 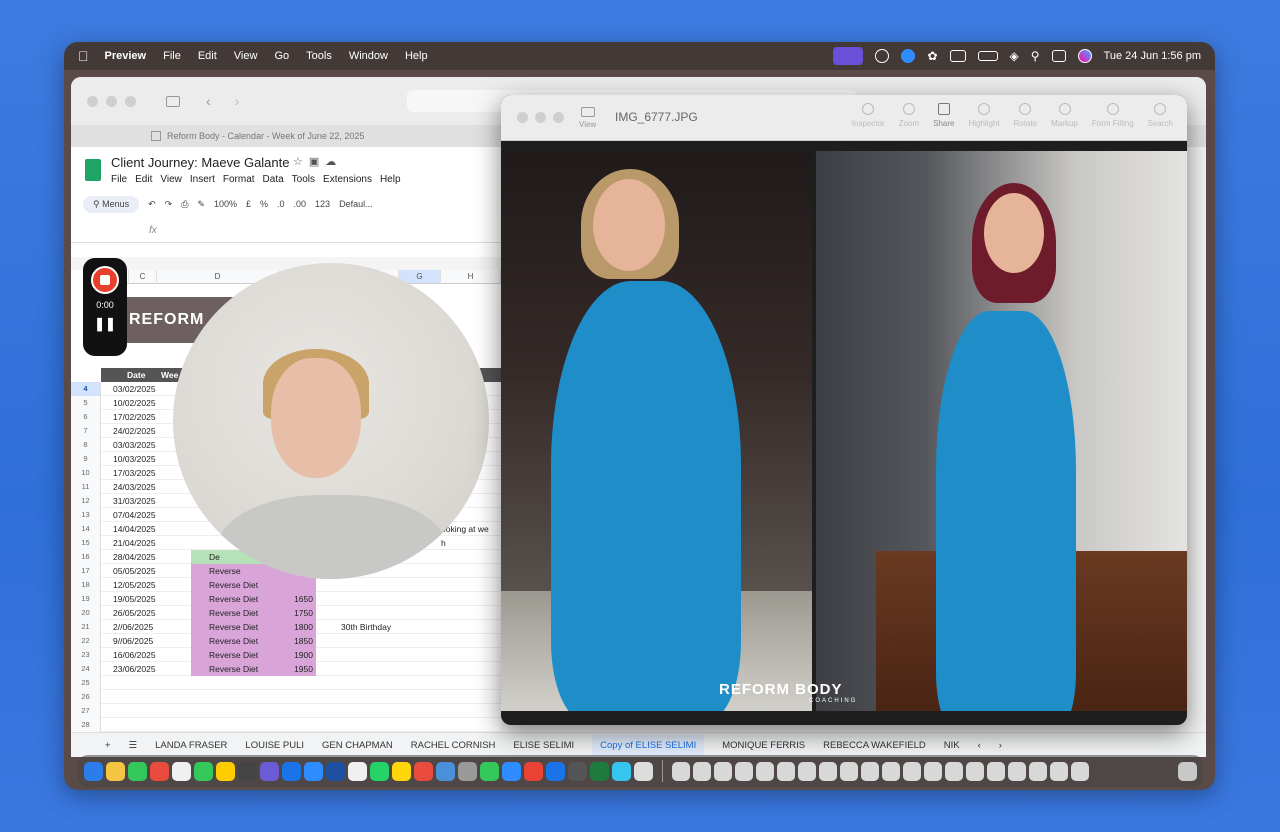 I want to click on cell-calories: 1900, so click(x=297, y=655).